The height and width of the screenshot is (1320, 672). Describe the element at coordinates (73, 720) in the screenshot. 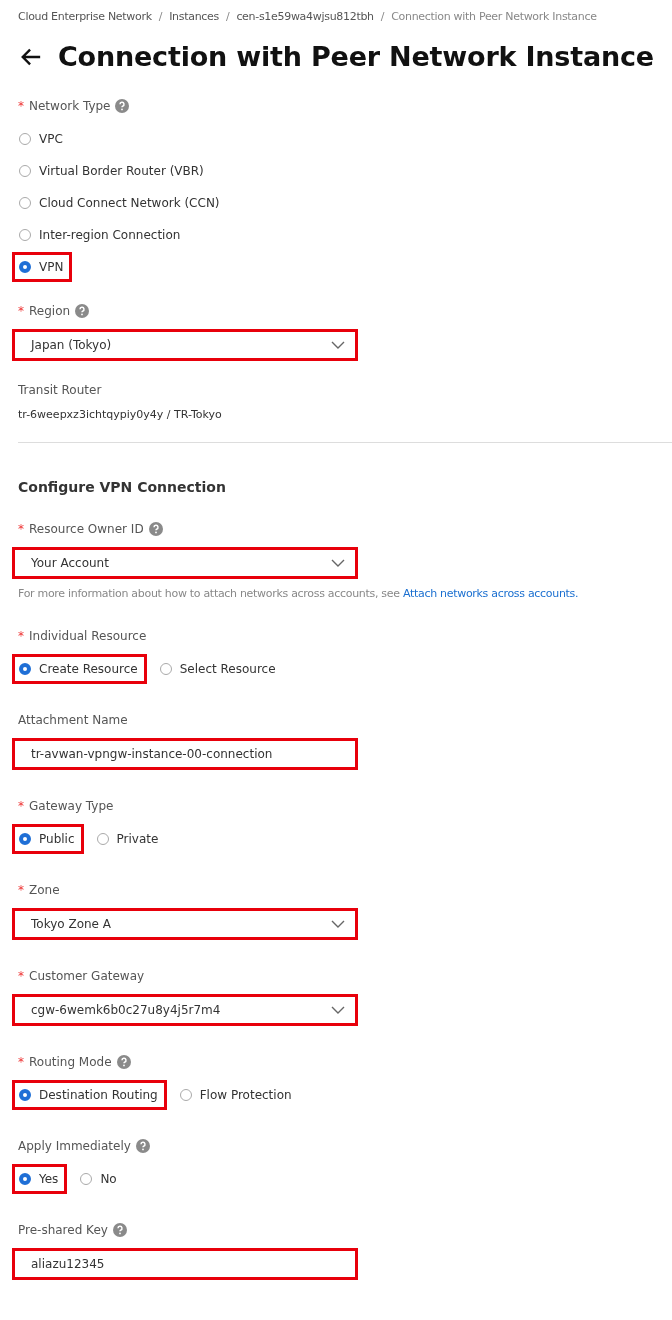

I see `field-label: Attachment Name` at that location.